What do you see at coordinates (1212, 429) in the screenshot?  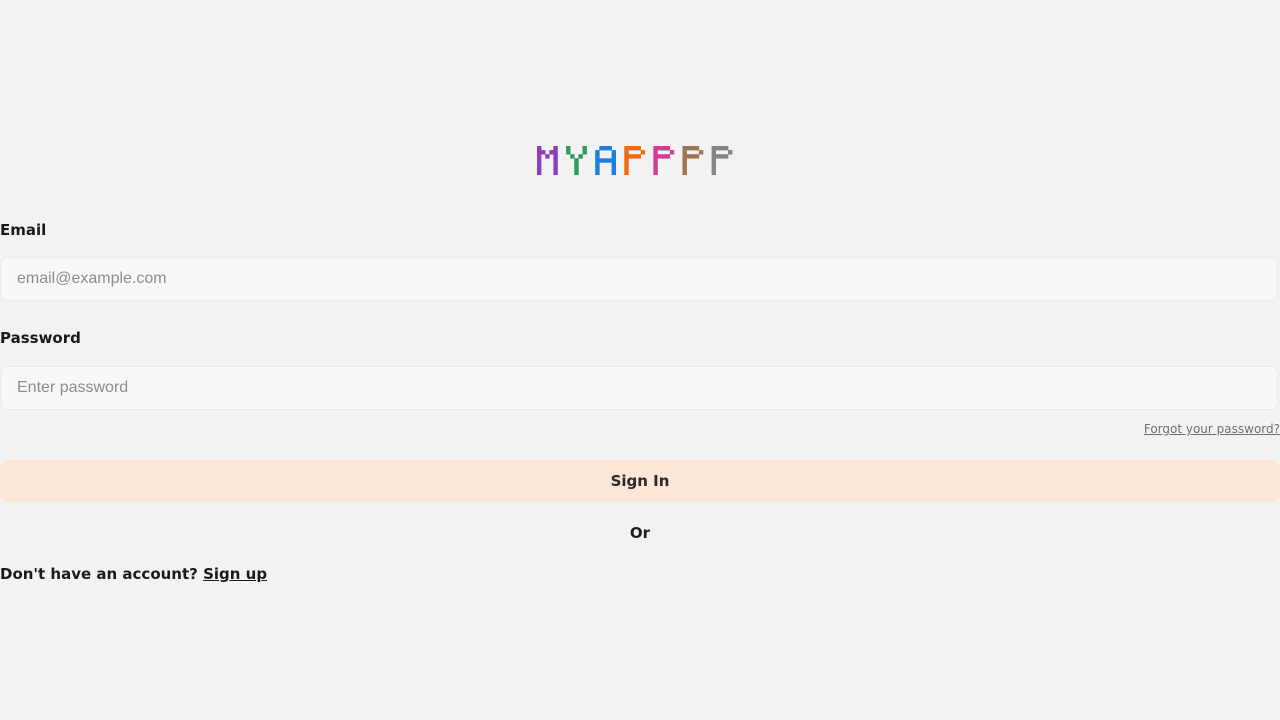 I see `forgot-password-link: Forgot your password?` at bounding box center [1212, 429].